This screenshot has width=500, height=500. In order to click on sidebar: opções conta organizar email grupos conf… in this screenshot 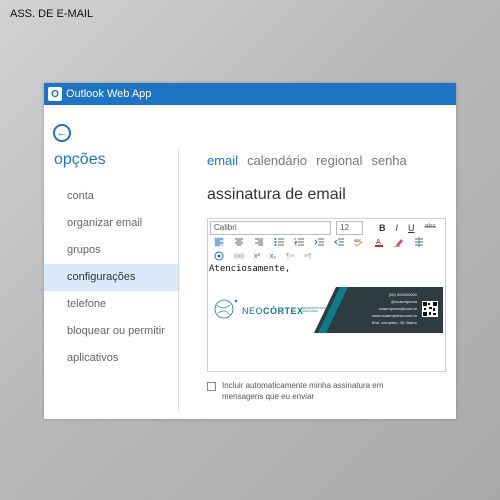, I will do `click(112, 261)`.